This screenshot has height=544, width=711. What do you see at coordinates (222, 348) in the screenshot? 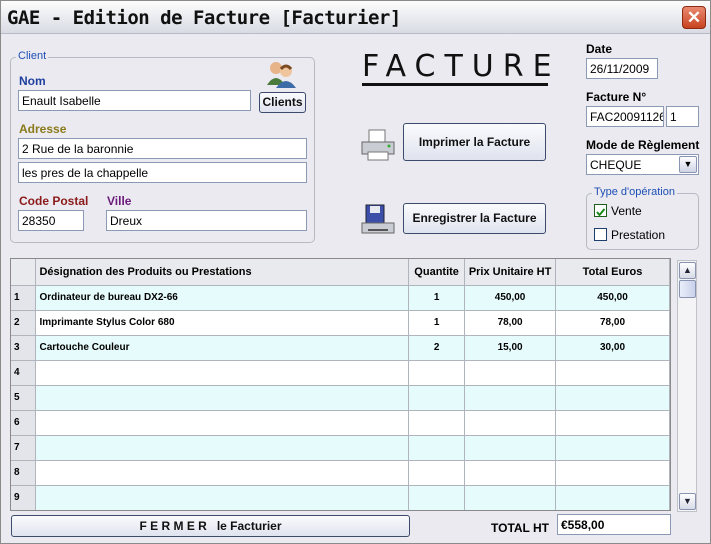
I see `designation-cell: Cartouche Couleur` at bounding box center [222, 348].